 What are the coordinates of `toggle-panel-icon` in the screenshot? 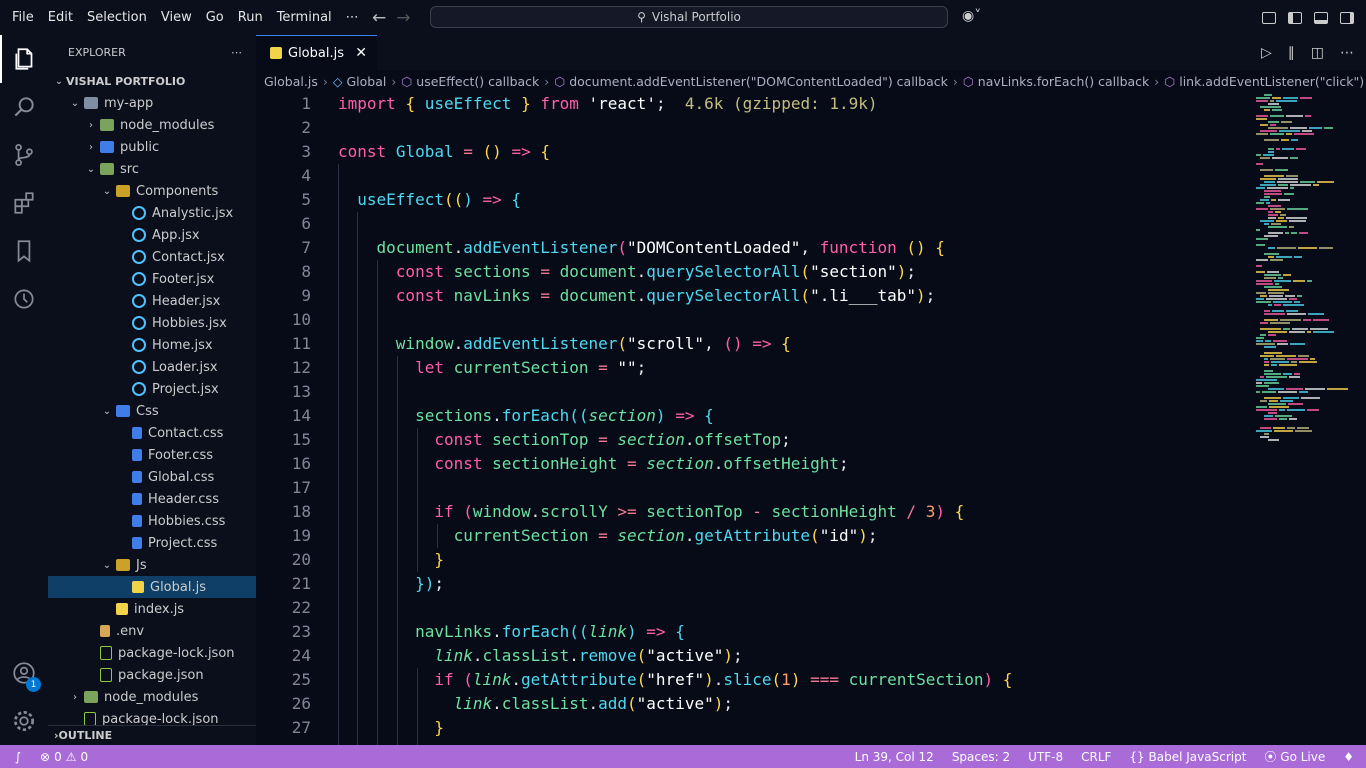 It's located at (1321, 17).